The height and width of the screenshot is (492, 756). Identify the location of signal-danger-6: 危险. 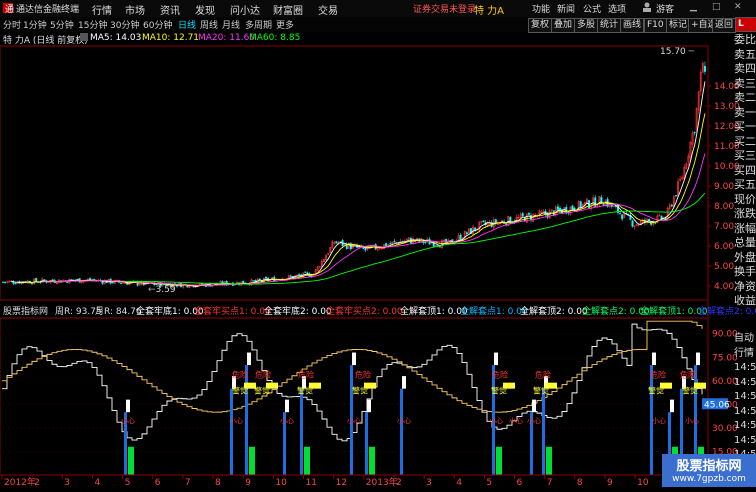
(658, 375).